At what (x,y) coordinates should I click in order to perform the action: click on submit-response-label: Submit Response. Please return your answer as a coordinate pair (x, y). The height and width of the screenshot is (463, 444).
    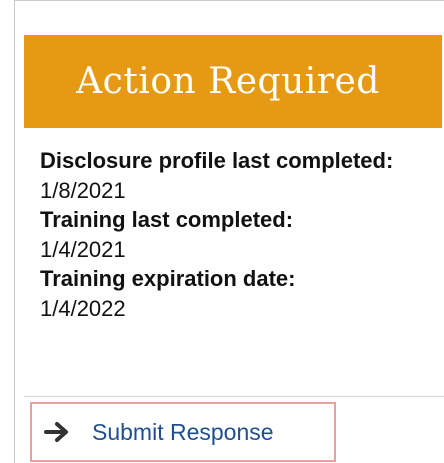
    Looking at the image, I should click on (183, 431).